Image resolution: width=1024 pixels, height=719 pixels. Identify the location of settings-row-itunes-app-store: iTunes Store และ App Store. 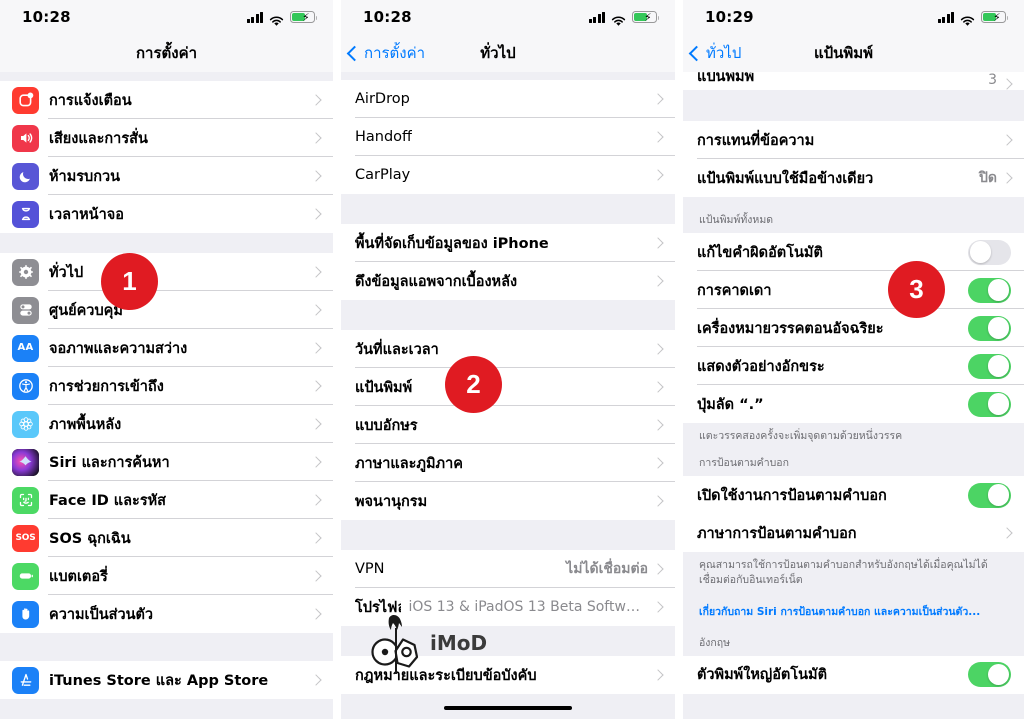
(166, 680).